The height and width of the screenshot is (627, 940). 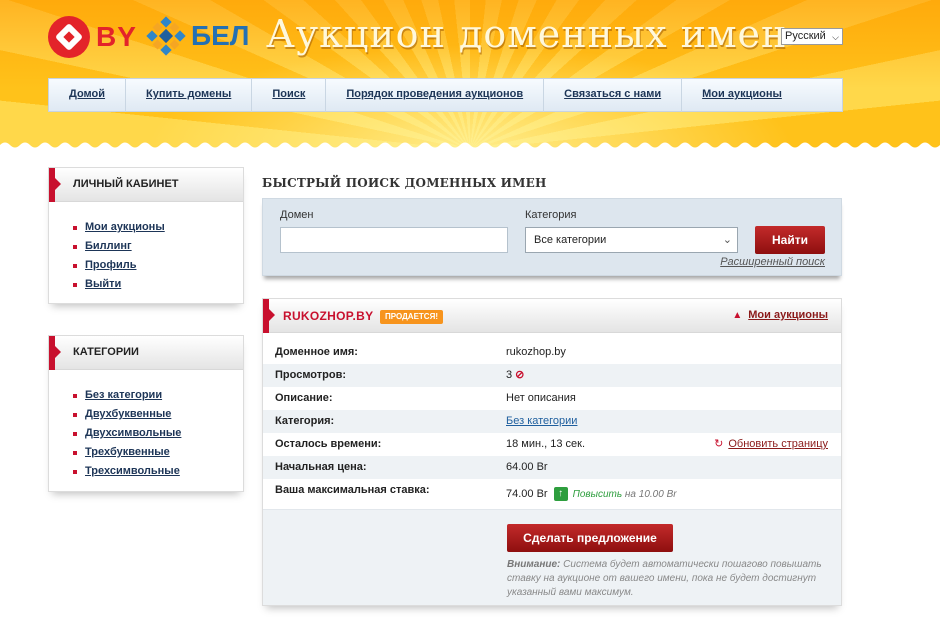 I want to click on list-item: Биллинг, so click(x=158, y=246).